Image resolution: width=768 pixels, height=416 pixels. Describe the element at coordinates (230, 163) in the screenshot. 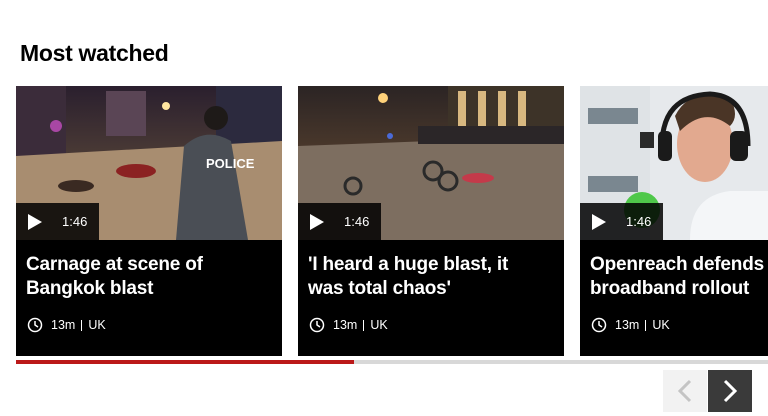

I see `svg-text: POLICE` at that location.